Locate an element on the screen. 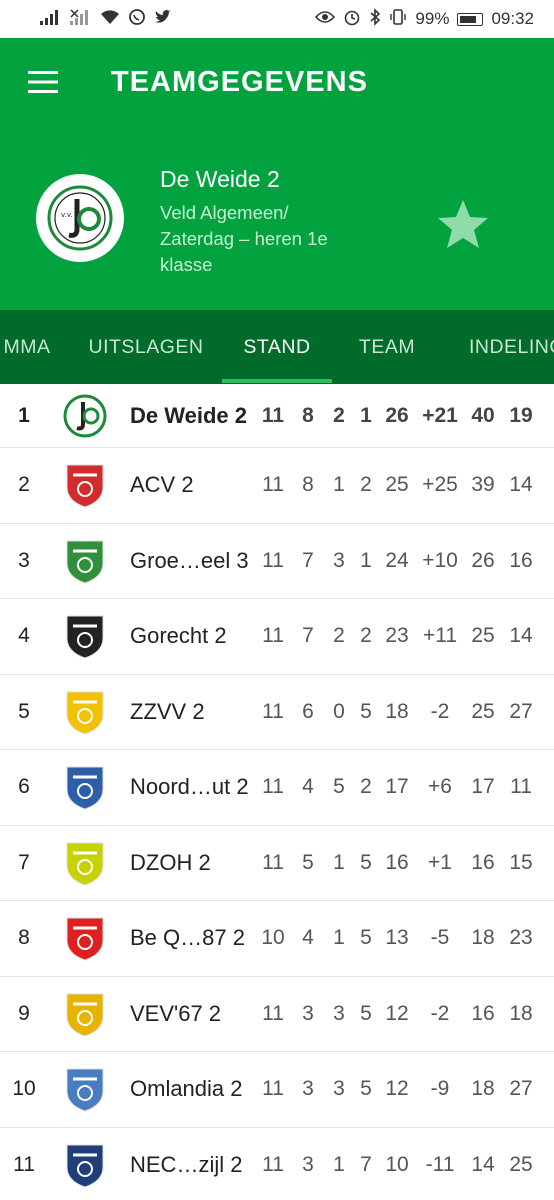  row-position: 6 is located at coordinates (24, 787).